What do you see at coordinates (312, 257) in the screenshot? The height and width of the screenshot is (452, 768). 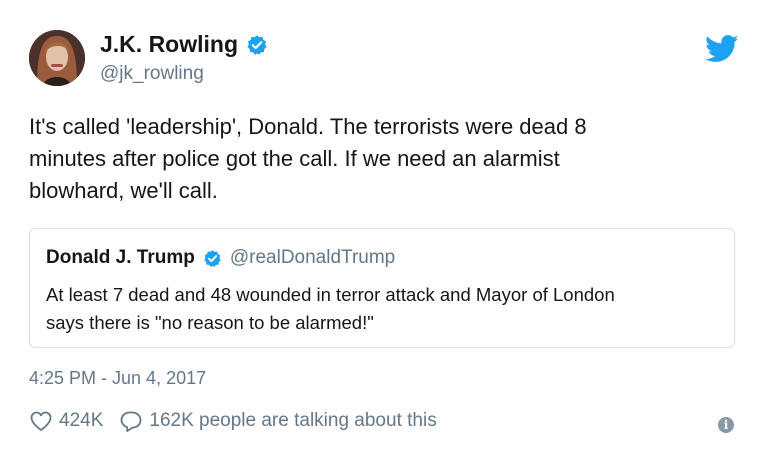 I see `quoted-author-handle: @realDonaldTrump` at bounding box center [312, 257].